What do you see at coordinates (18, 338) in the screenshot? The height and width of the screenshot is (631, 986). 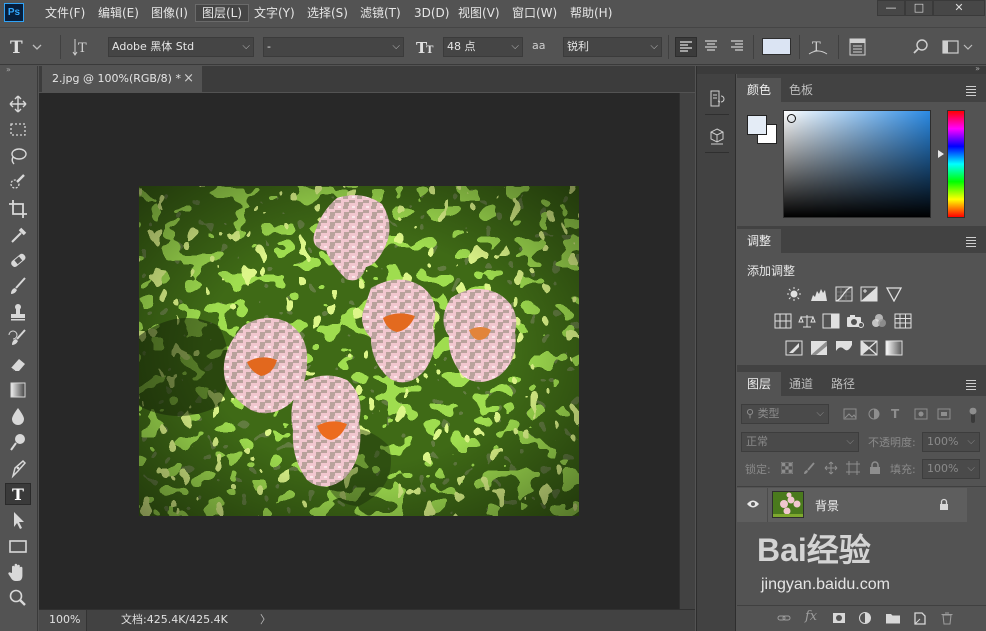 I see `history-brush-tool` at bounding box center [18, 338].